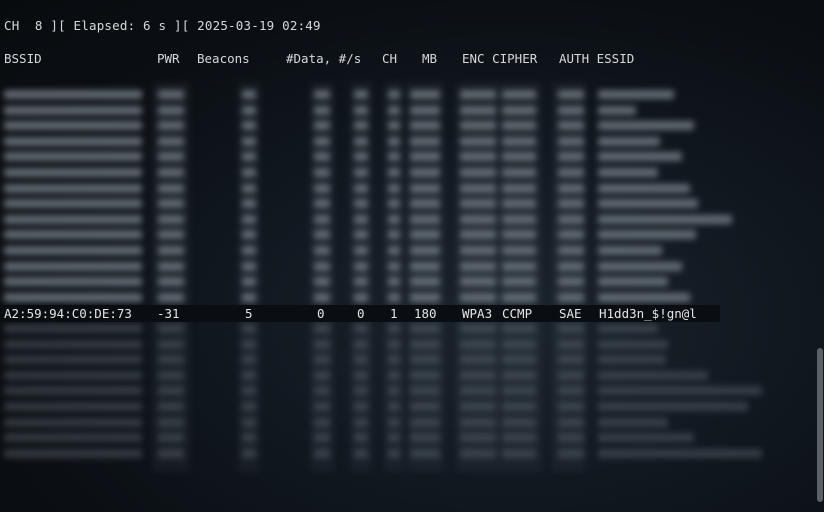 The width and height of the screenshot is (824, 512). I want to click on header-beacons: Beacons, so click(223, 58).